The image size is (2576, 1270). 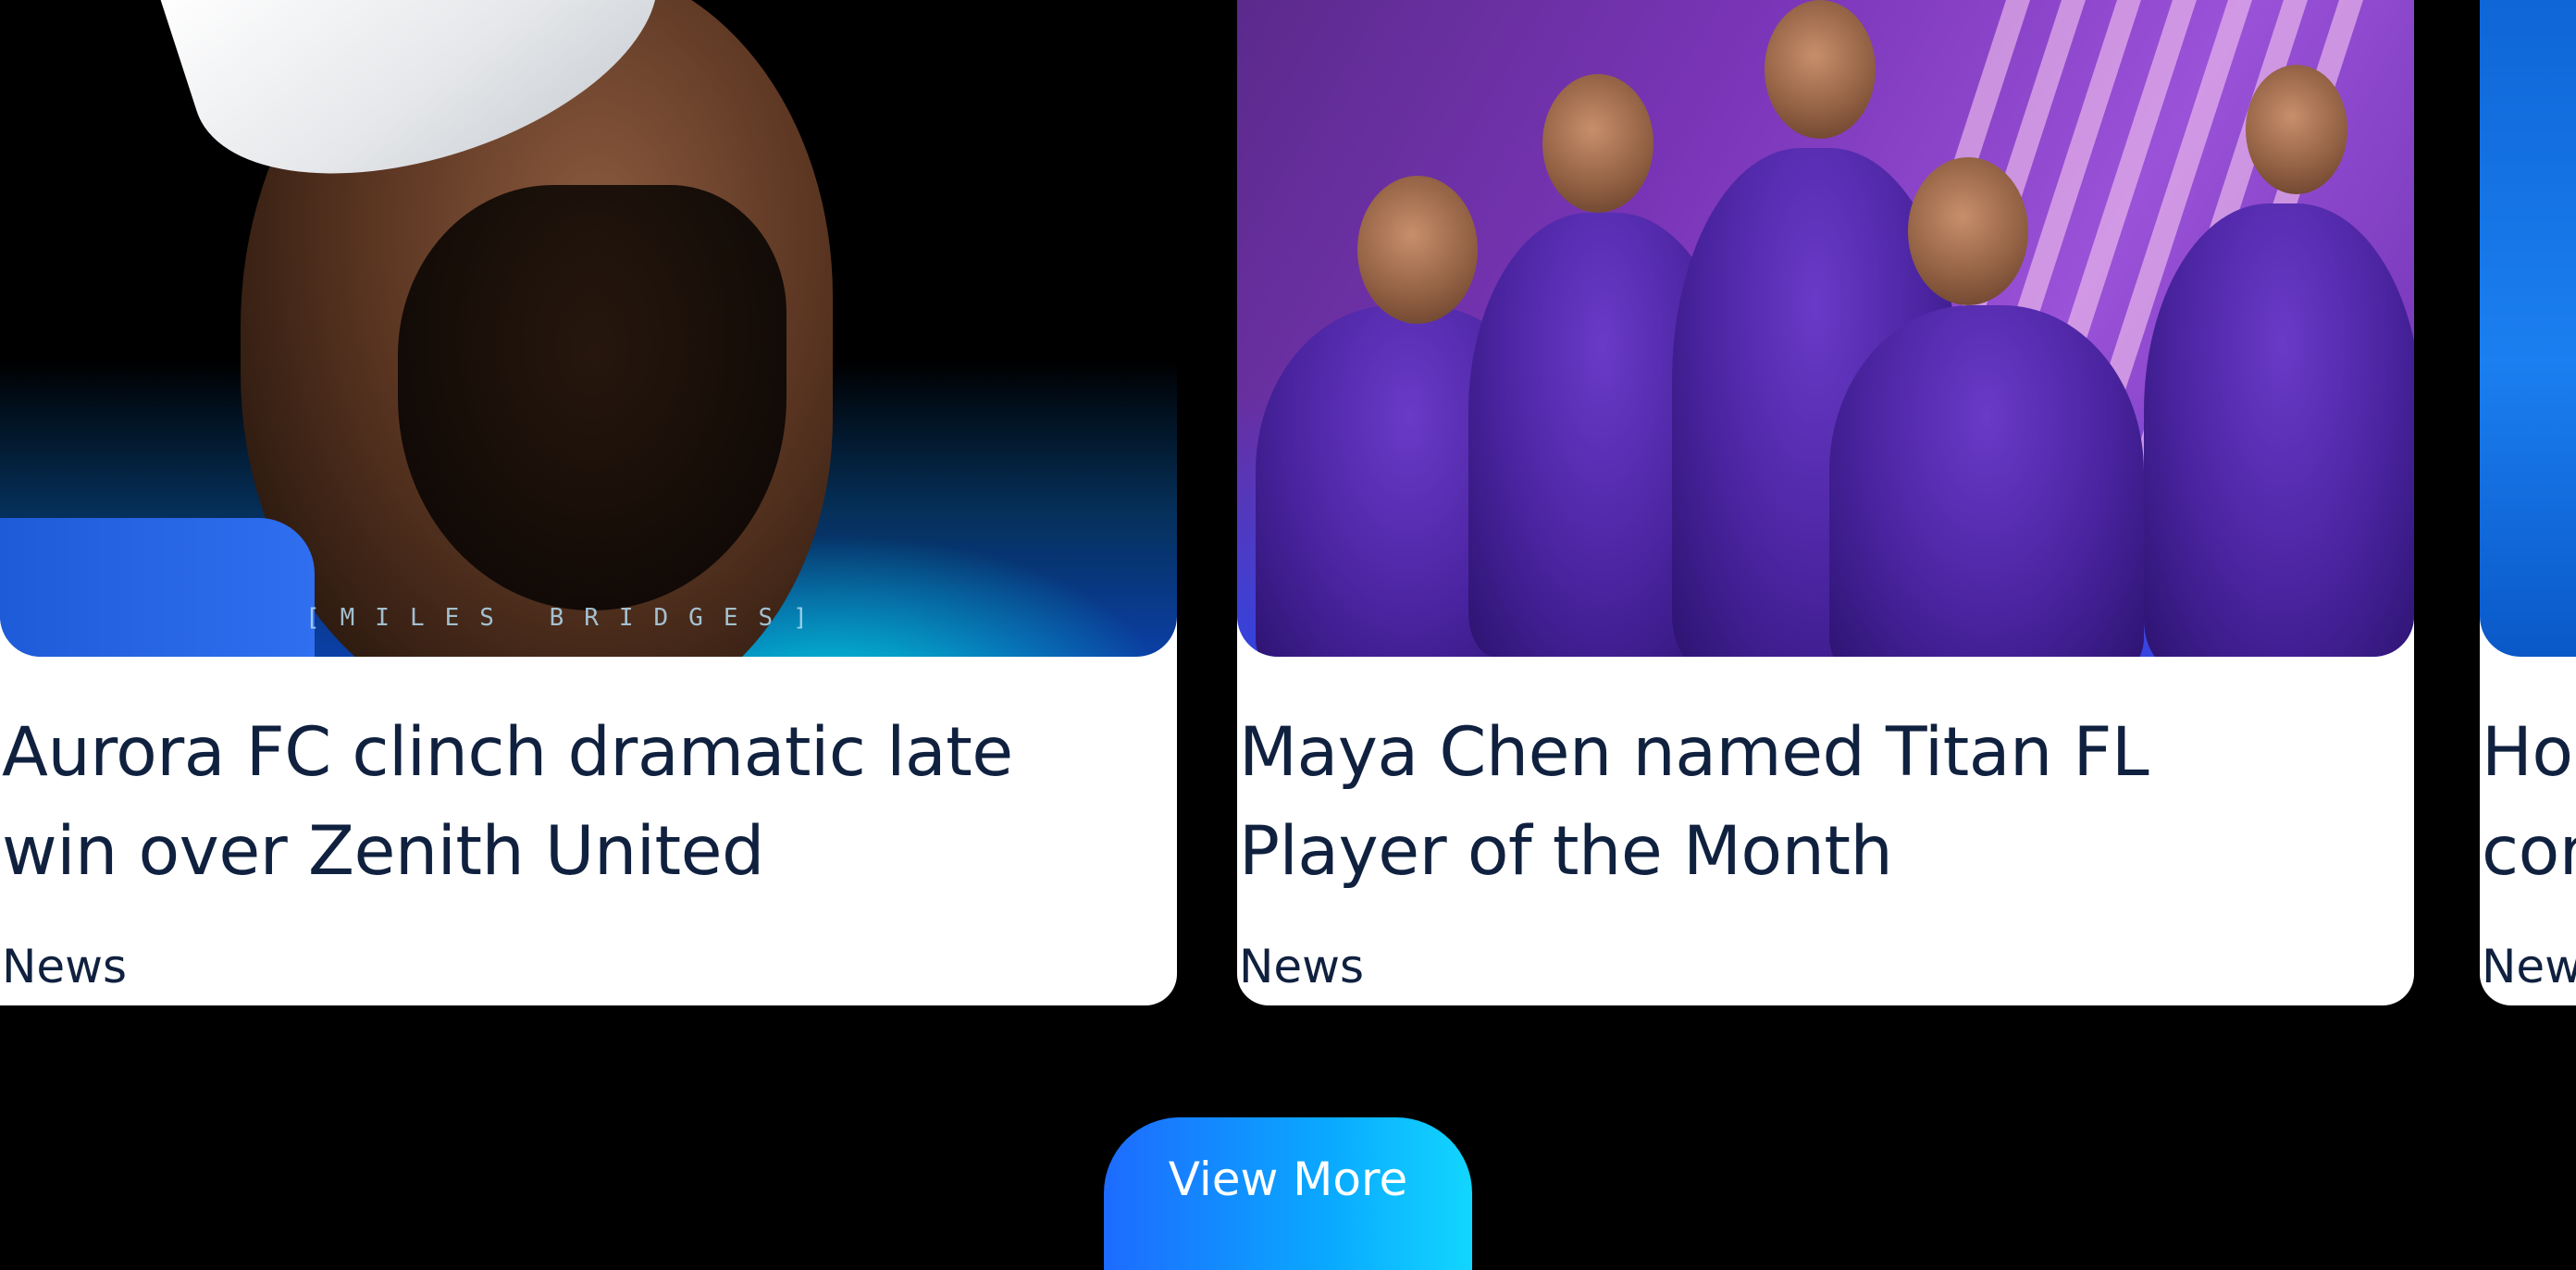 I want to click on card-title-line: Maya Chen named Titan FL, so click(x=1694, y=753).